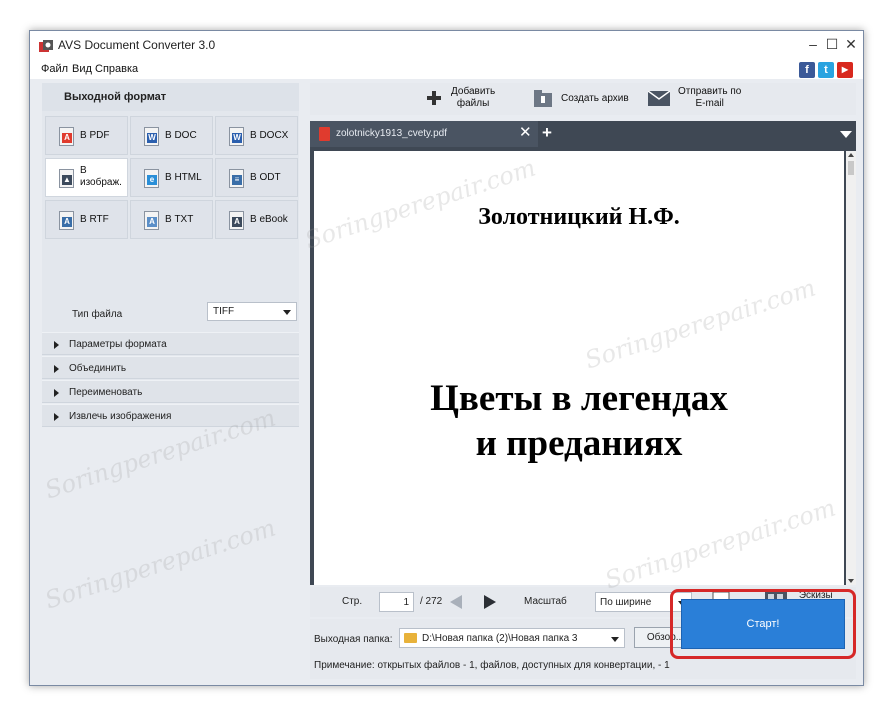 This screenshot has width=895, height=720. What do you see at coordinates (236, 136) in the screenshot?
I see `docx-icon: W` at bounding box center [236, 136].